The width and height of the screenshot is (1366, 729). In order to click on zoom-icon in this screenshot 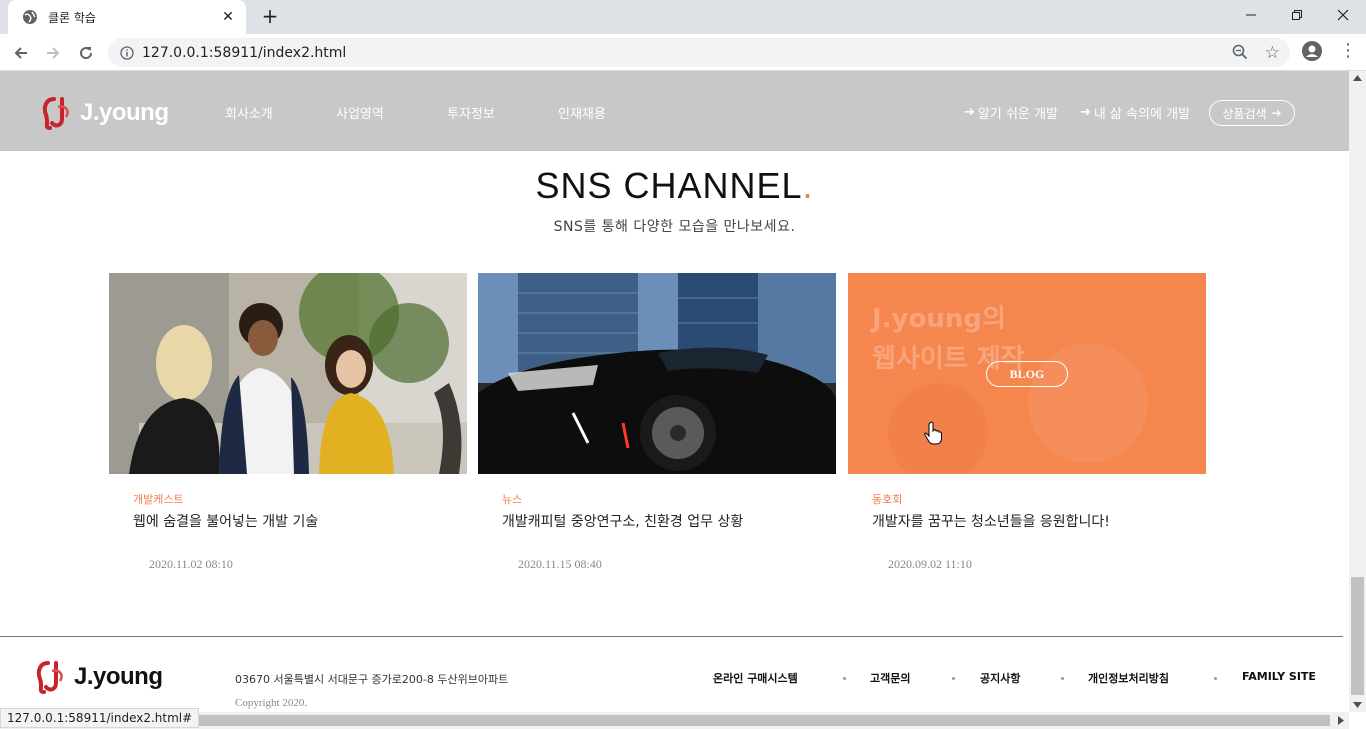, I will do `click(1240, 54)`.